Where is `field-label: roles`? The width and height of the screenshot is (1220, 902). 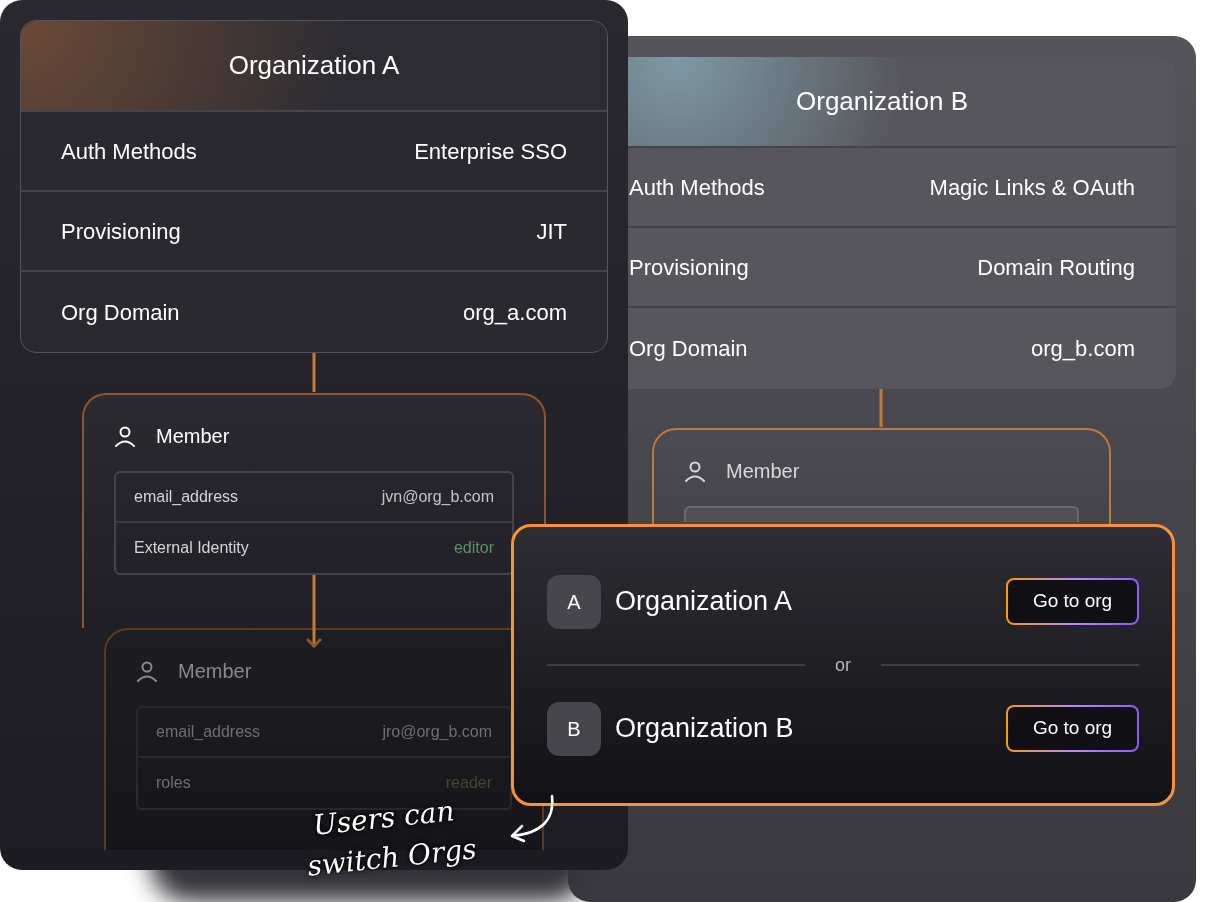
field-label: roles is located at coordinates (173, 782).